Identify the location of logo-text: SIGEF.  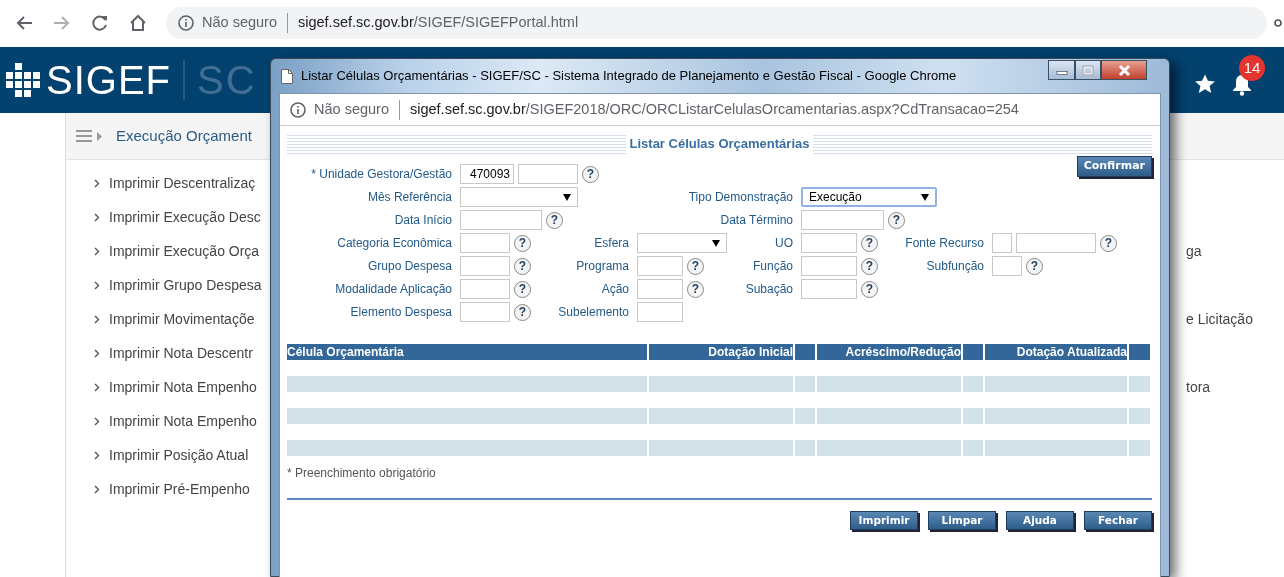
(109, 80).